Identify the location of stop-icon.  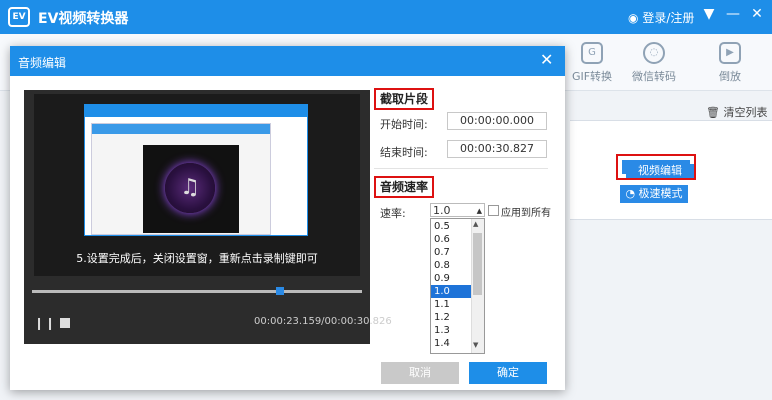
(65, 323).